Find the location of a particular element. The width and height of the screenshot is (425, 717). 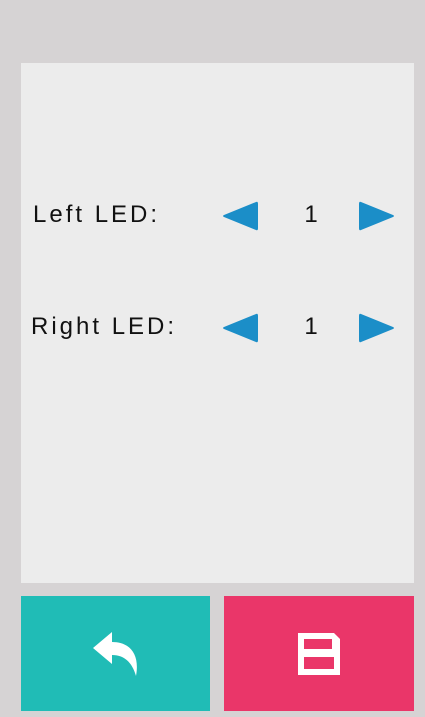

right-led-decrease-button is located at coordinates (240, 328).